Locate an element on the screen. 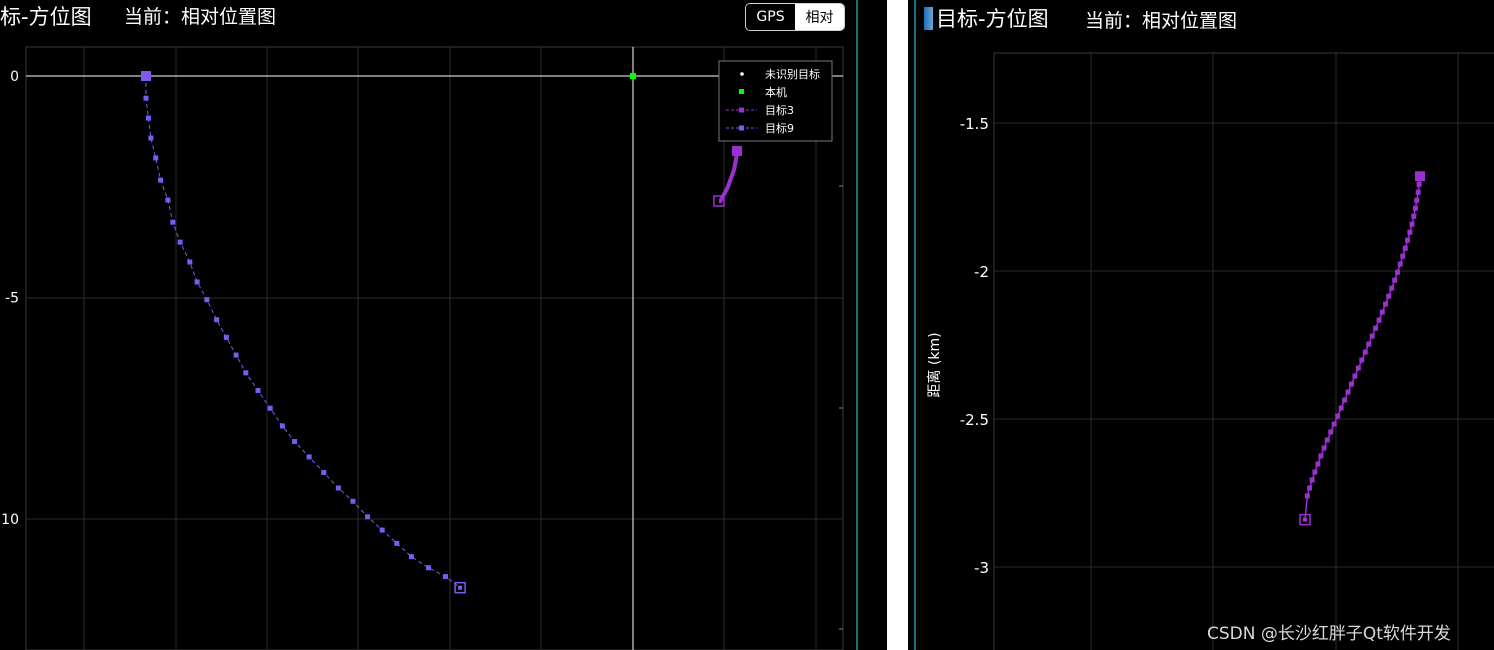  right-ytick-label: -3 is located at coordinates (981, 568).